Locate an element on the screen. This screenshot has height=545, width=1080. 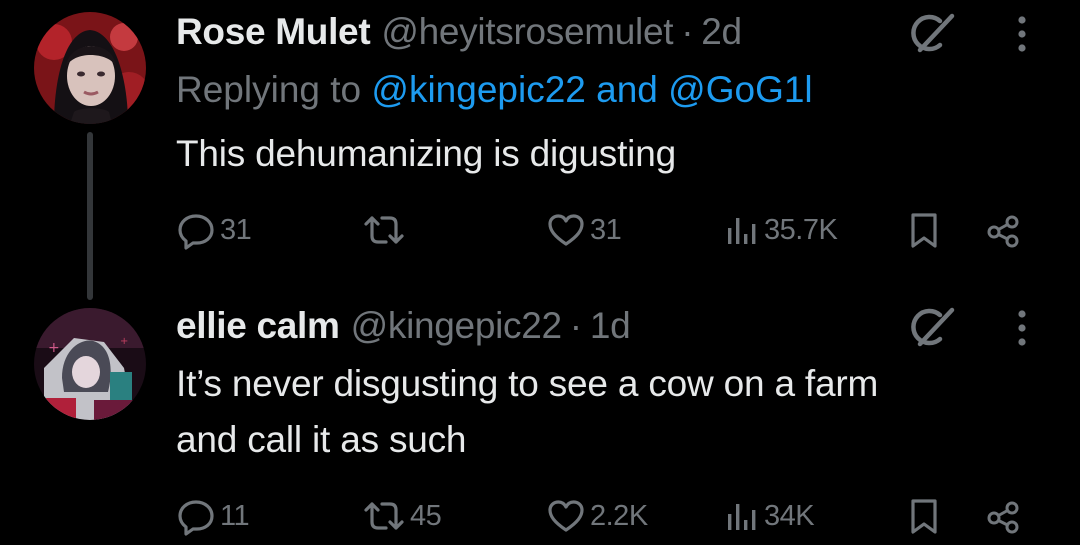
like-button: 31 is located at coordinates (584, 230).